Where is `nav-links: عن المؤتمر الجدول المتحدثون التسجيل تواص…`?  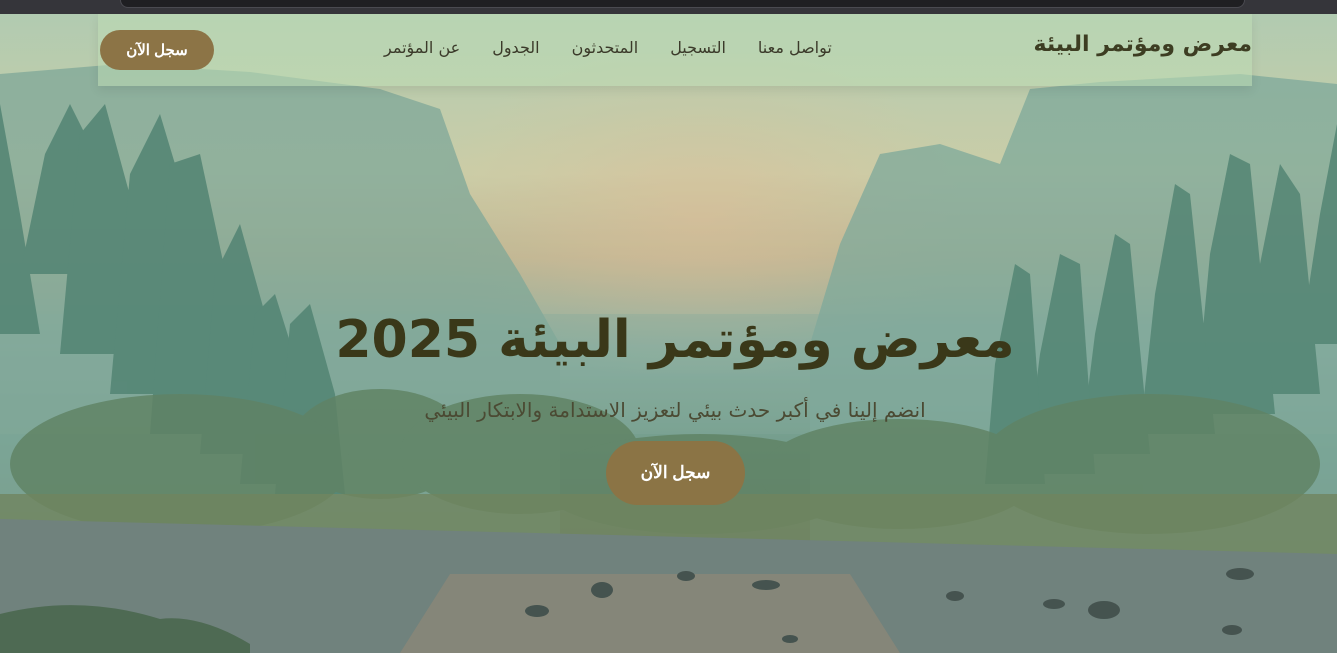
nav-links: عن المؤتمر الجدول المتحدثون التسجيل تواص… is located at coordinates (608, 47).